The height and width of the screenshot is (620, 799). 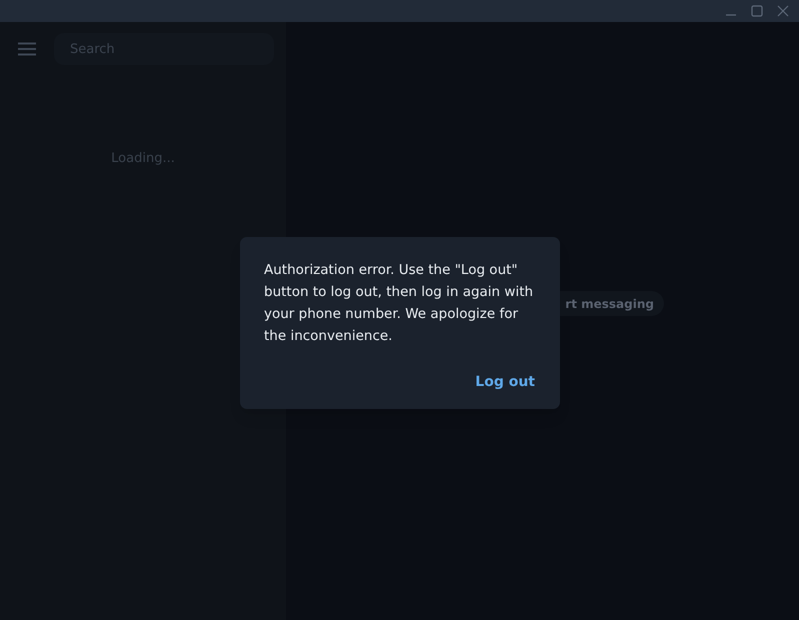 What do you see at coordinates (505, 382) in the screenshot?
I see `log-out-button: Log out` at bounding box center [505, 382].